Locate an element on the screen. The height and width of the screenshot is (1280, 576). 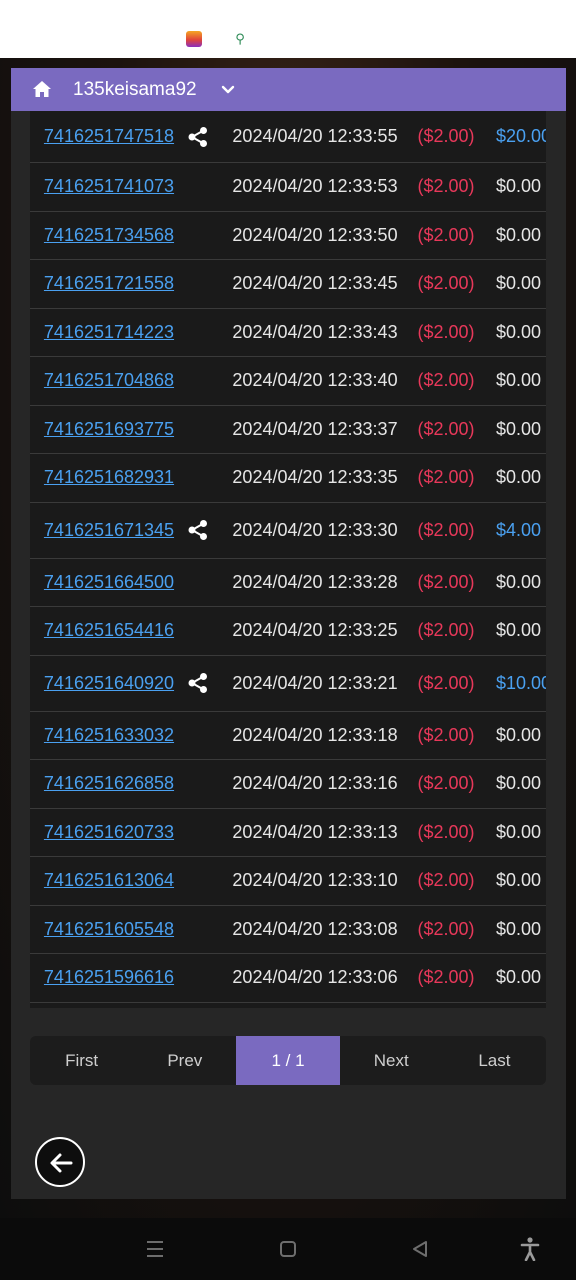
back-button is located at coordinates (60, 1162).